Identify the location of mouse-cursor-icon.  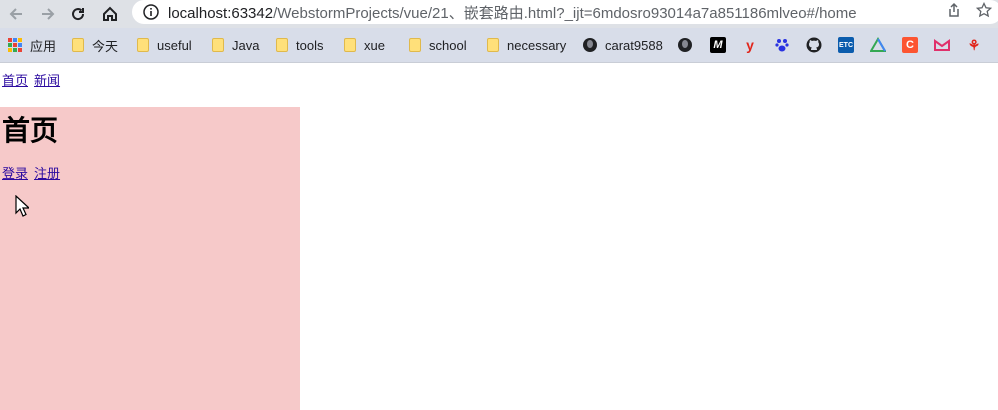
(22, 206).